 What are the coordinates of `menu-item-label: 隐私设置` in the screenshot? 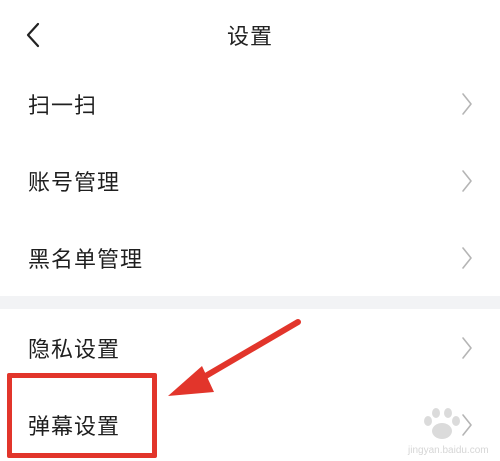 It's located at (74, 350).